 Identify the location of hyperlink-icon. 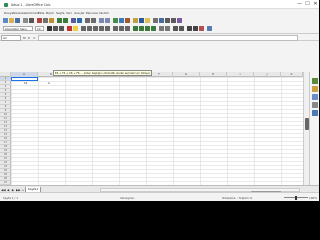
(141, 20).